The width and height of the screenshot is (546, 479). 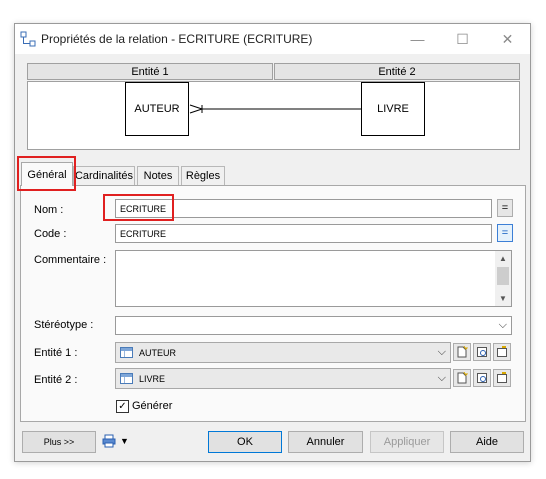 I want to click on entity2-combobox: LIVRE ⌵, so click(x=283, y=378).